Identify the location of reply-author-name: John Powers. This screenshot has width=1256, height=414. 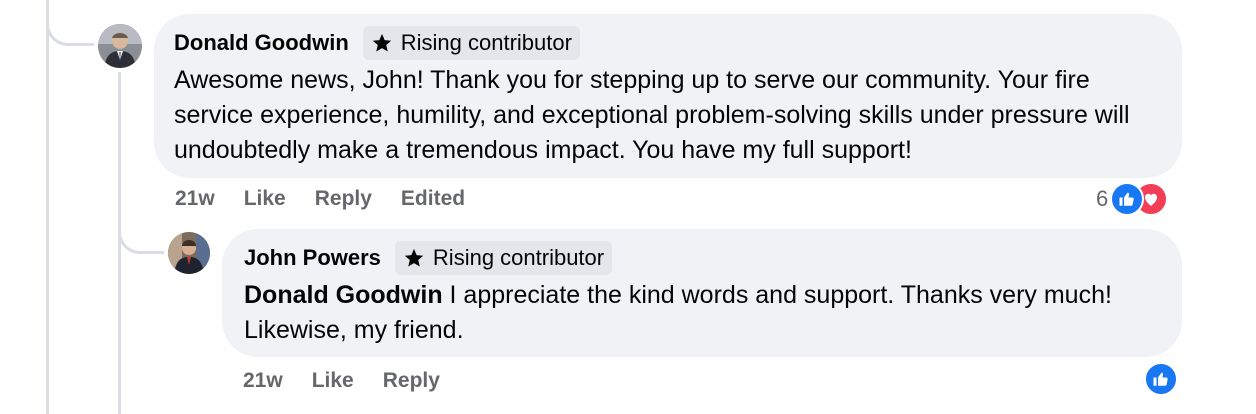
(312, 258).